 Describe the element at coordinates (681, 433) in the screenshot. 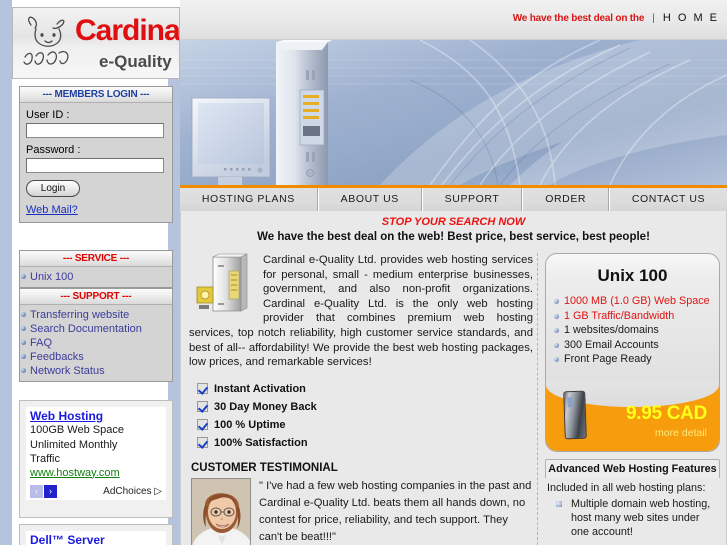

I see `more-detail-link: more detail` at that location.